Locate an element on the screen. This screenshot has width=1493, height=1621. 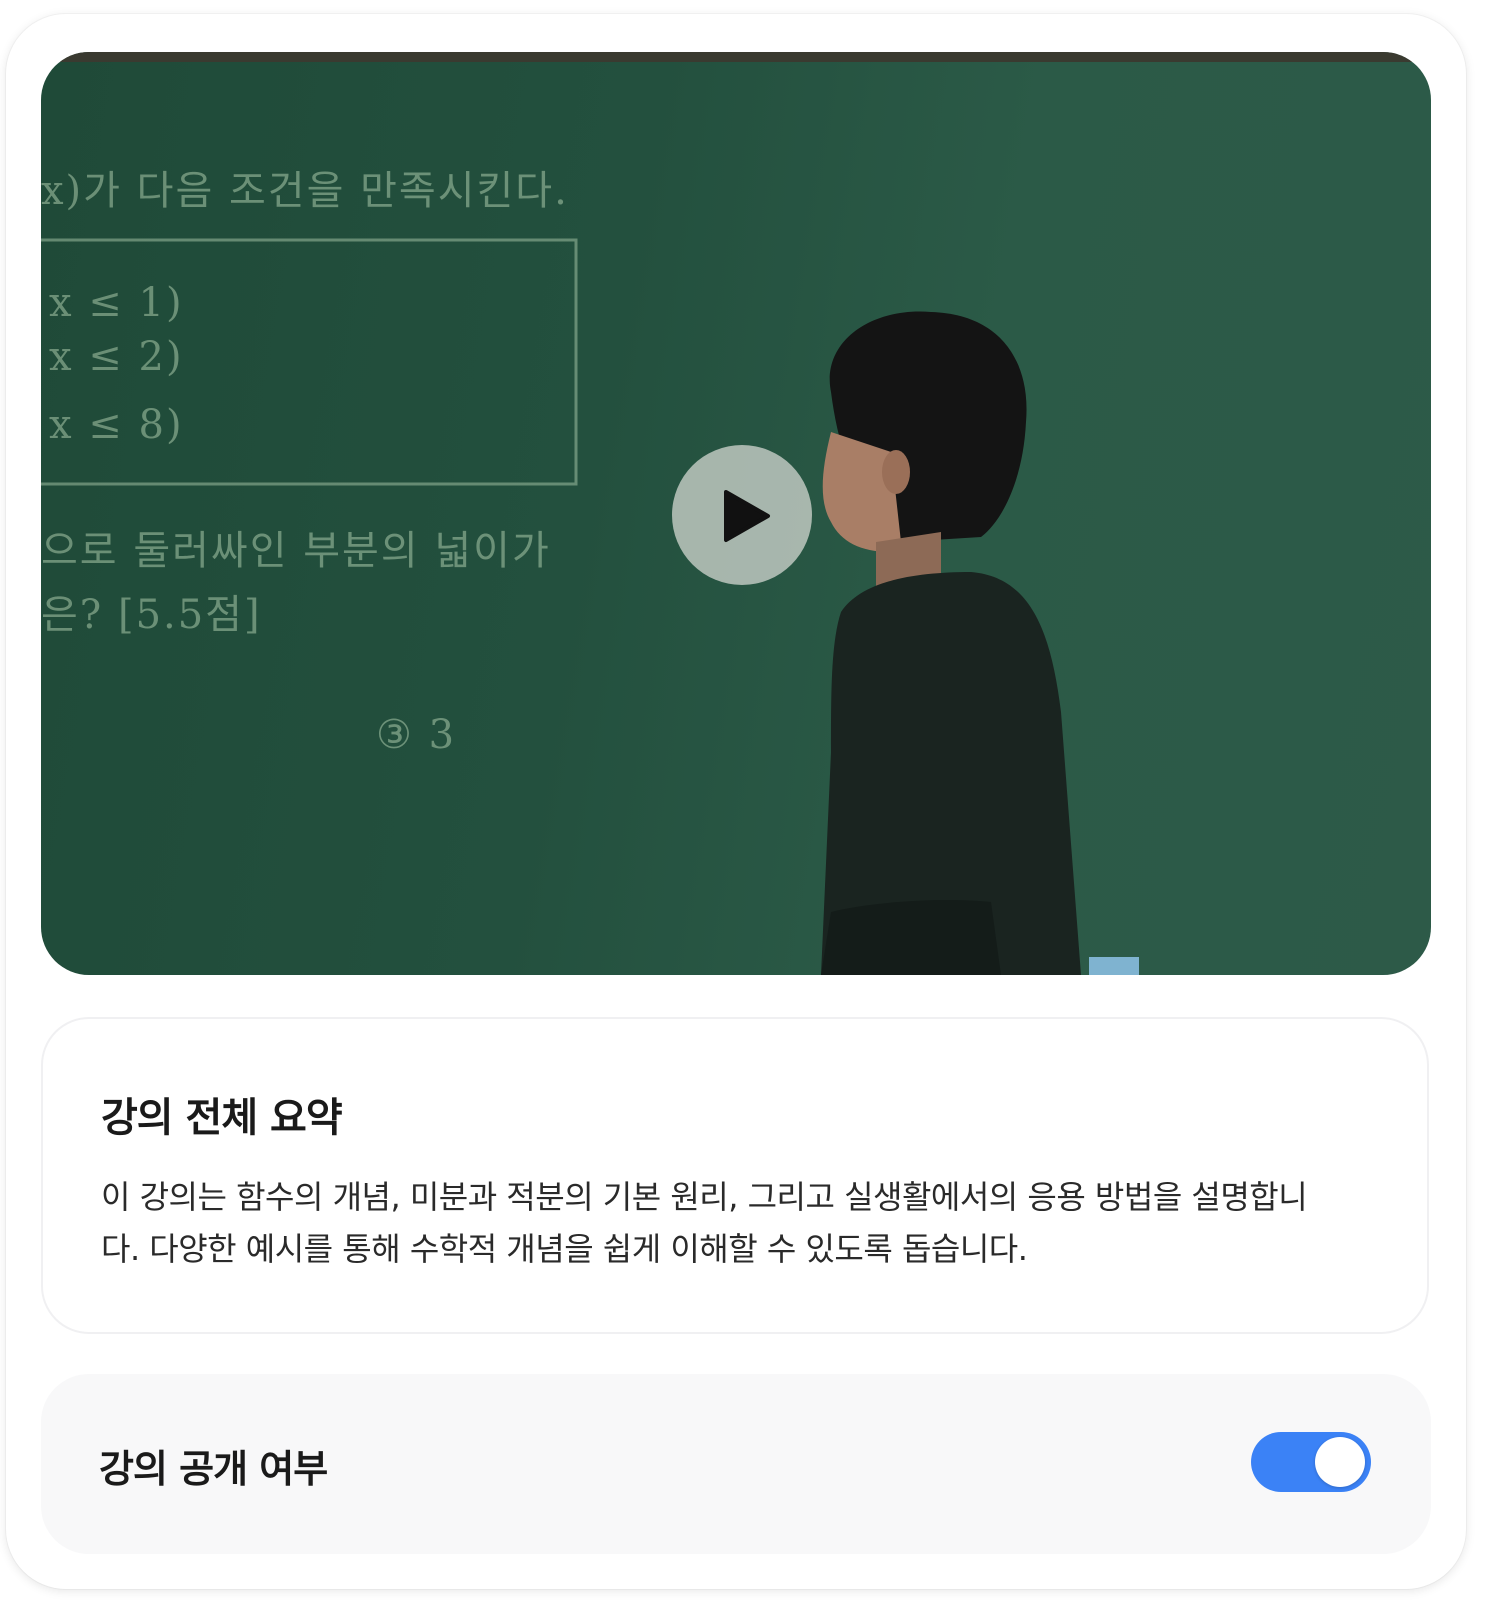
summary-title: 강의 전체 요약 is located at coordinates (222, 1118).